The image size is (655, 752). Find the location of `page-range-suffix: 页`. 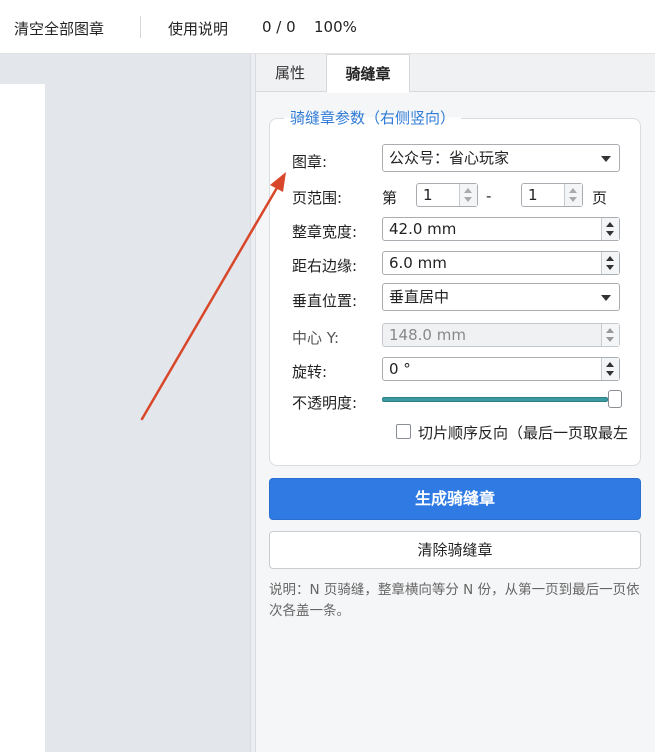

page-range-suffix: 页 is located at coordinates (600, 198).